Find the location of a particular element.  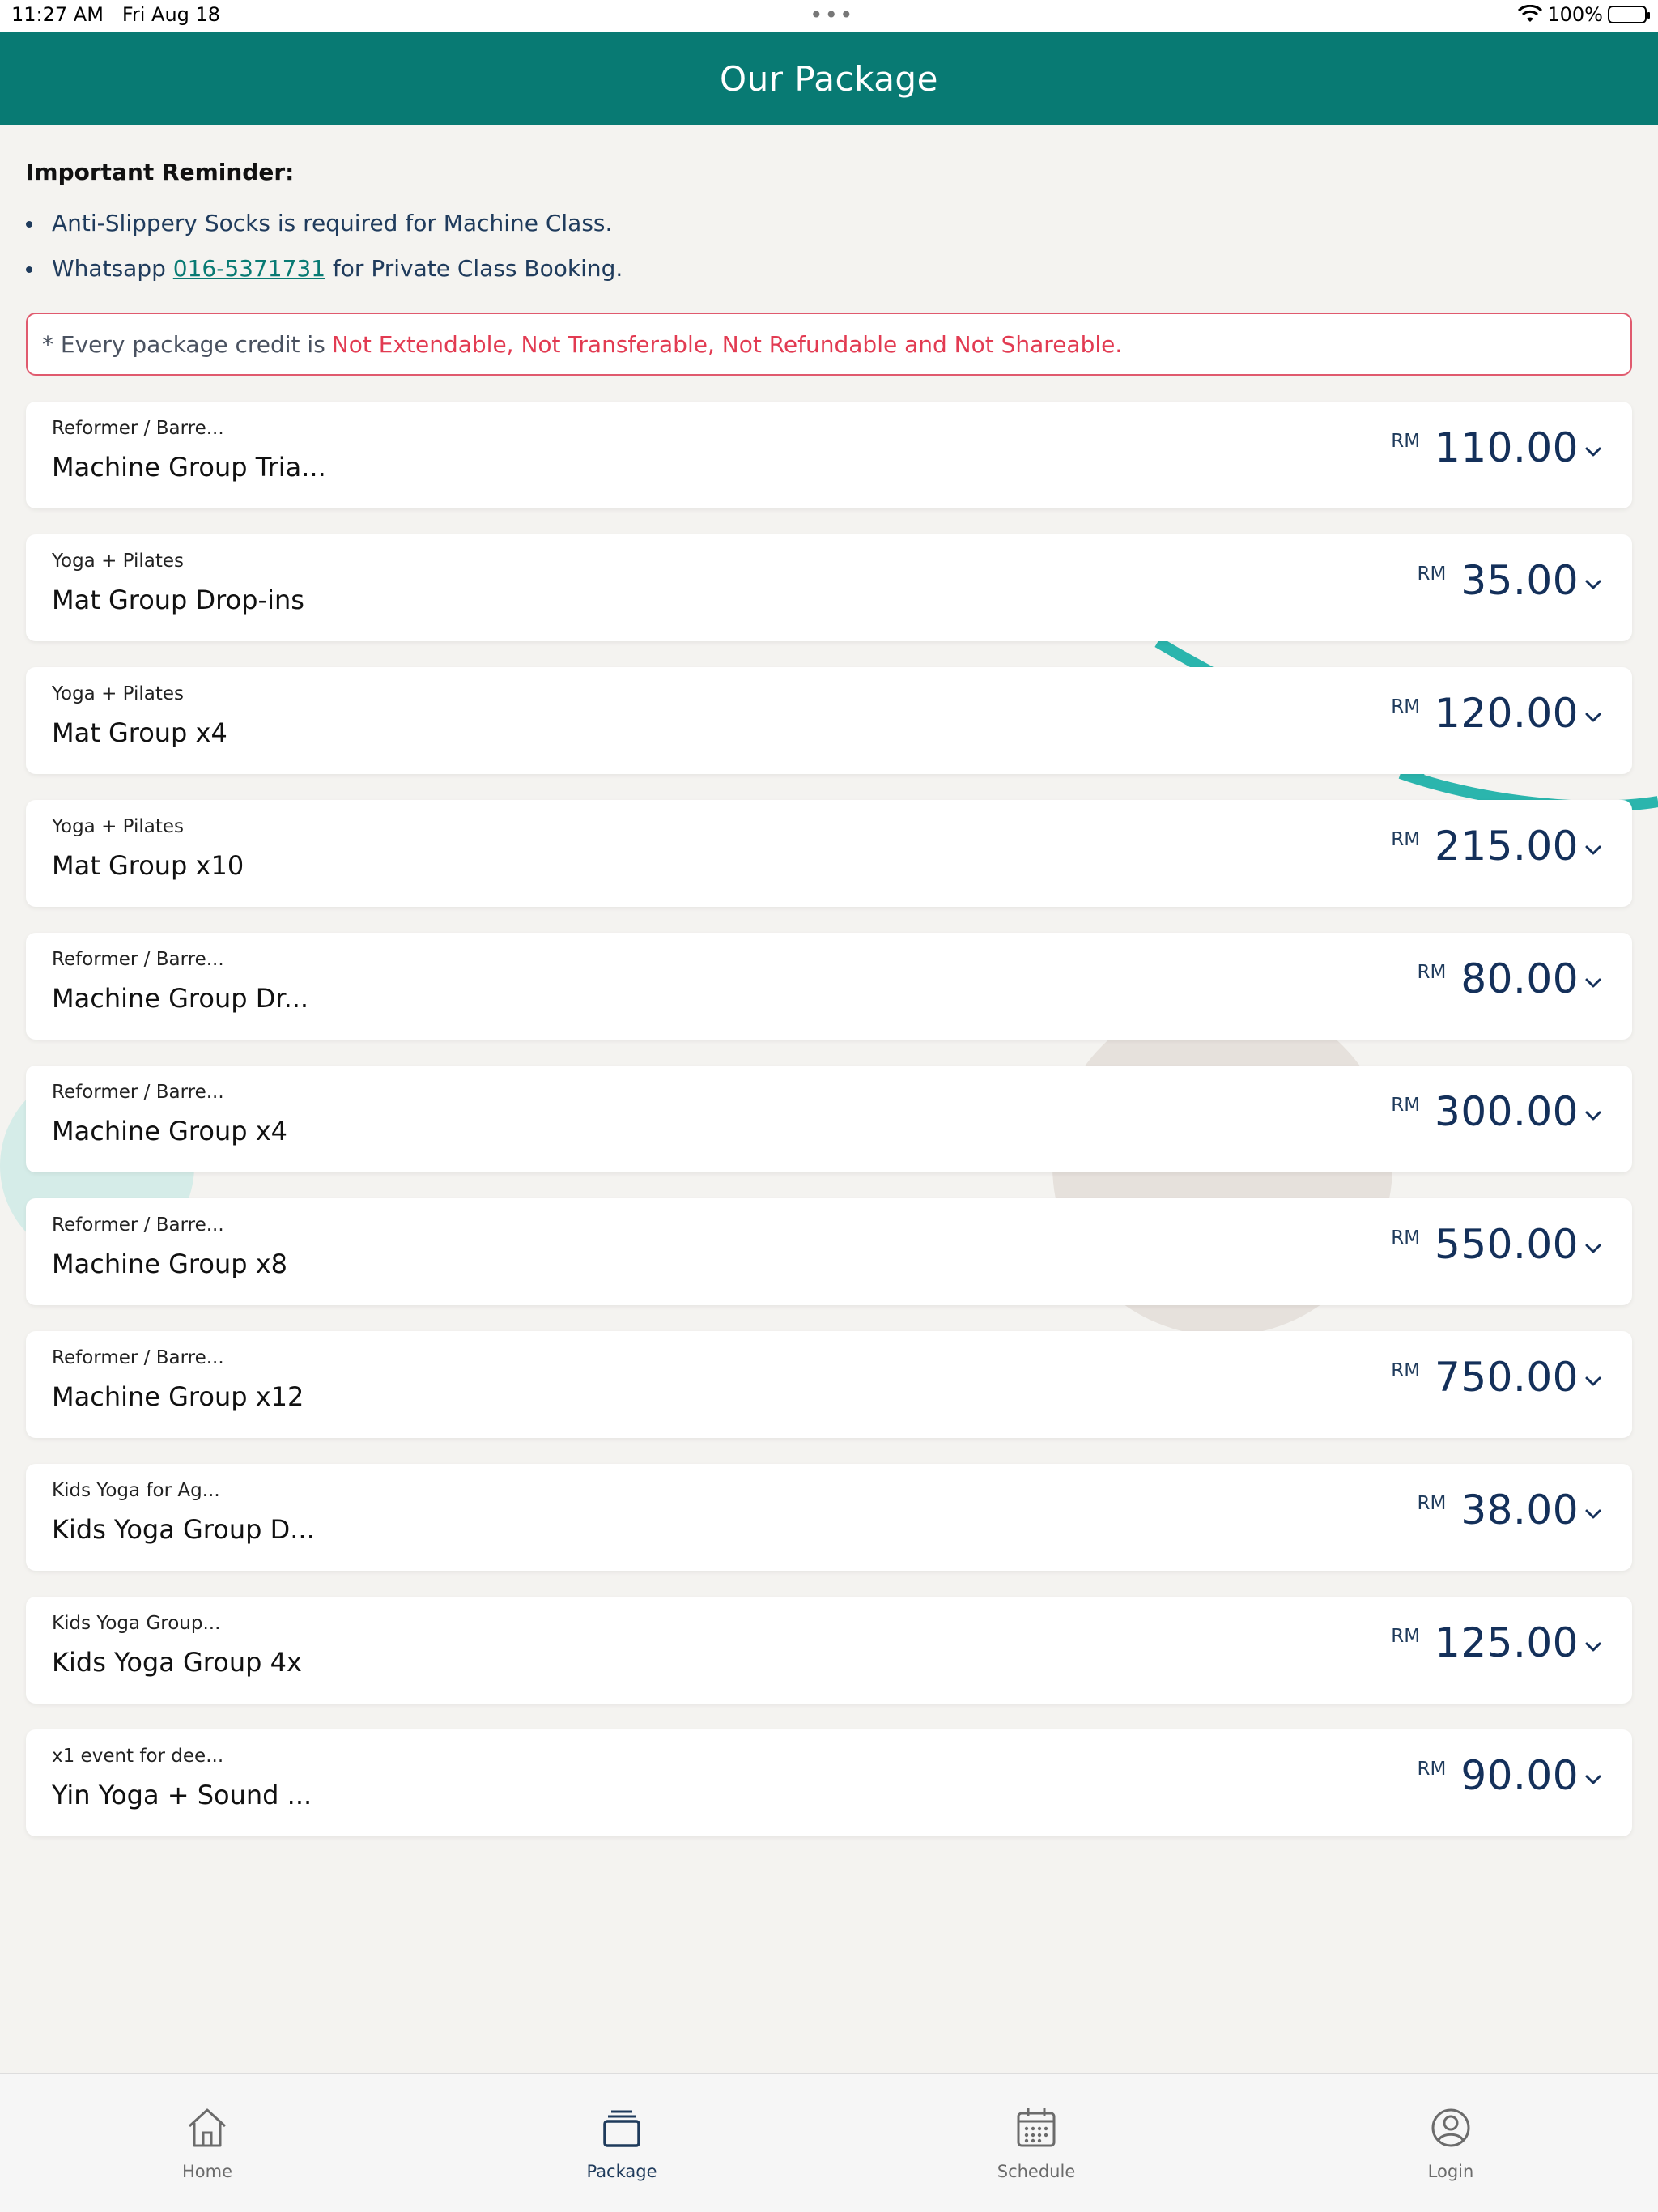

tab-label: Schedule is located at coordinates (1036, 2171).